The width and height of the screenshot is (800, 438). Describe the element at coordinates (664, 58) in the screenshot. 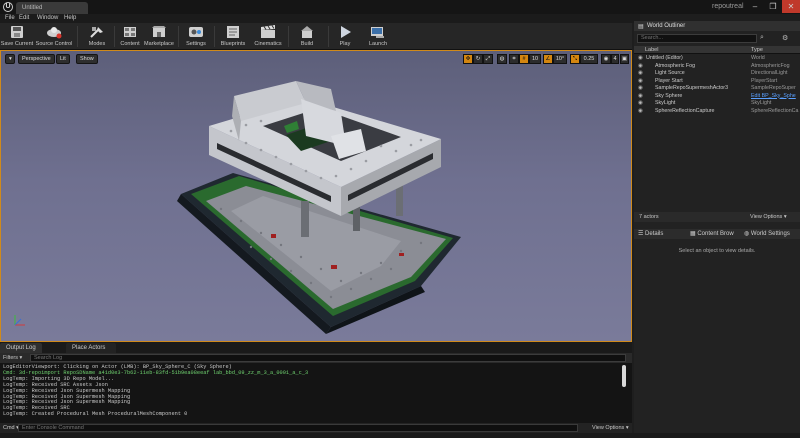

I see `row-label: Untitled (Editor)` at that location.